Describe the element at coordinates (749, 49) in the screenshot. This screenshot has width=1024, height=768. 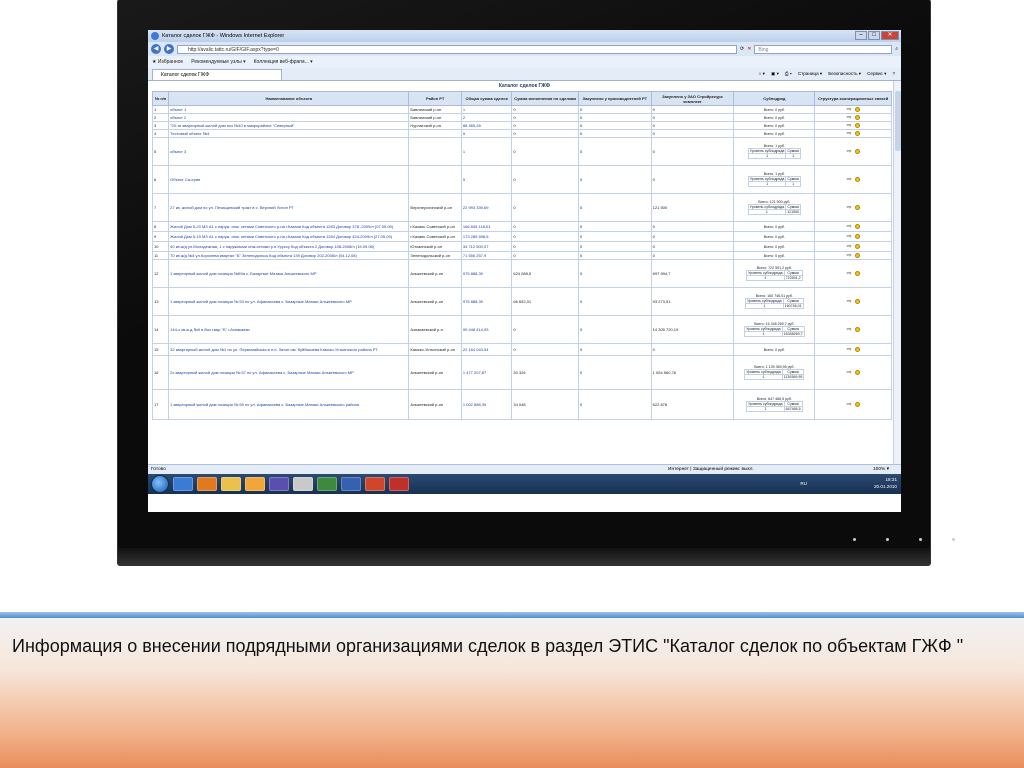
I see `stop-icon: ✕` at that location.